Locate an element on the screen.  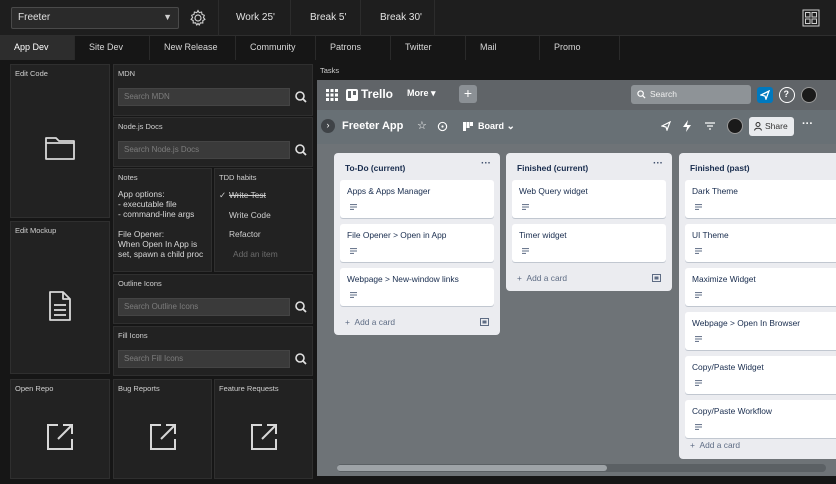
workspace-select: Freeter ▼ is located at coordinates (95, 18).